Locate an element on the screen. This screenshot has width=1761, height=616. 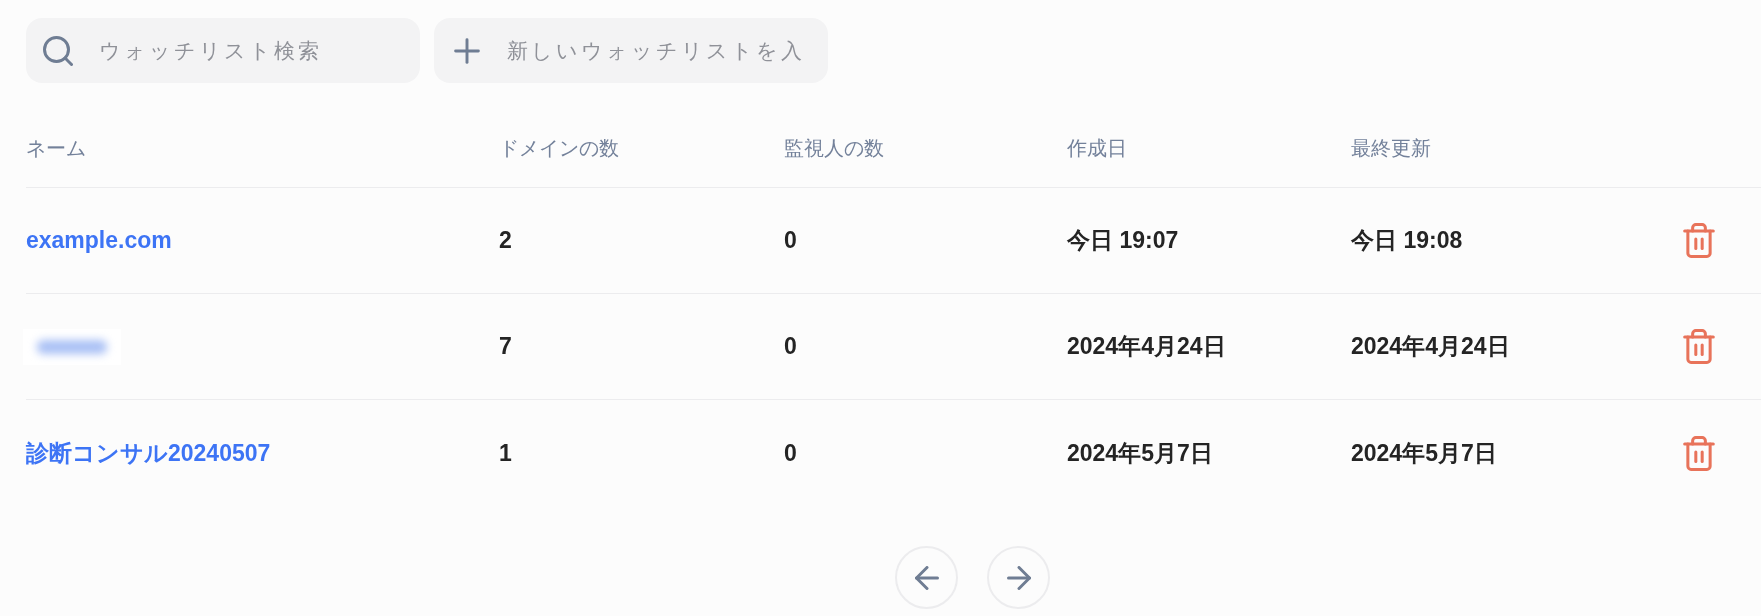
table-cell: 2 is located at coordinates (505, 240).